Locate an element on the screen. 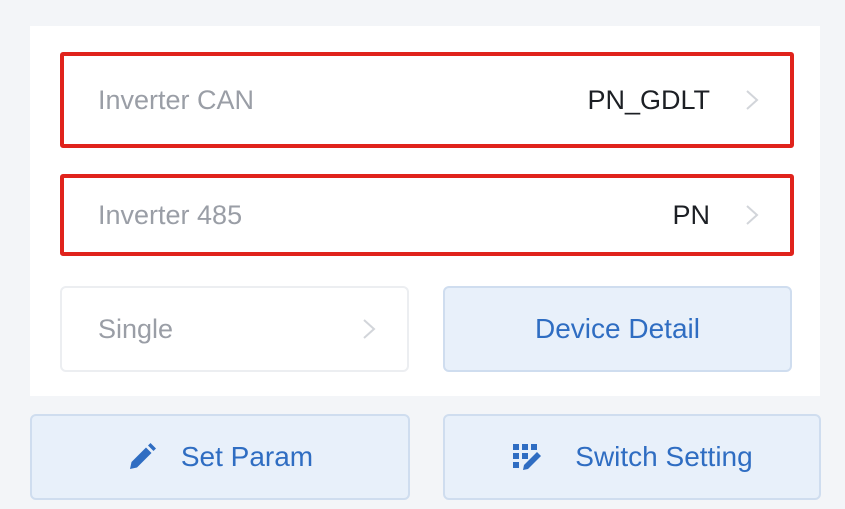 The height and width of the screenshot is (509, 845). device-detail-button: Device Detail is located at coordinates (617, 329).